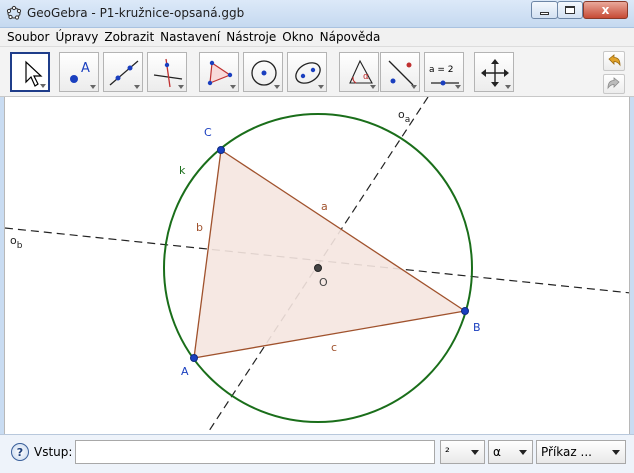  I want to click on label-side-c: c, so click(334, 347).